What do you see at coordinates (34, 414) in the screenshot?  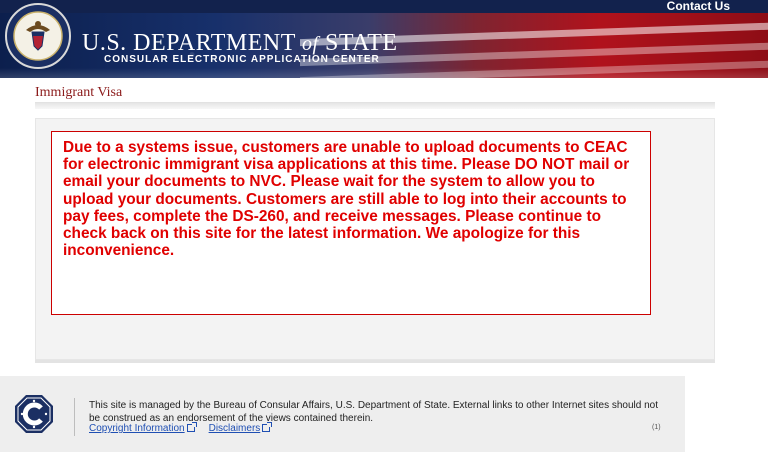 I see `consular-affairs-logo-icon` at bounding box center [34, 414].